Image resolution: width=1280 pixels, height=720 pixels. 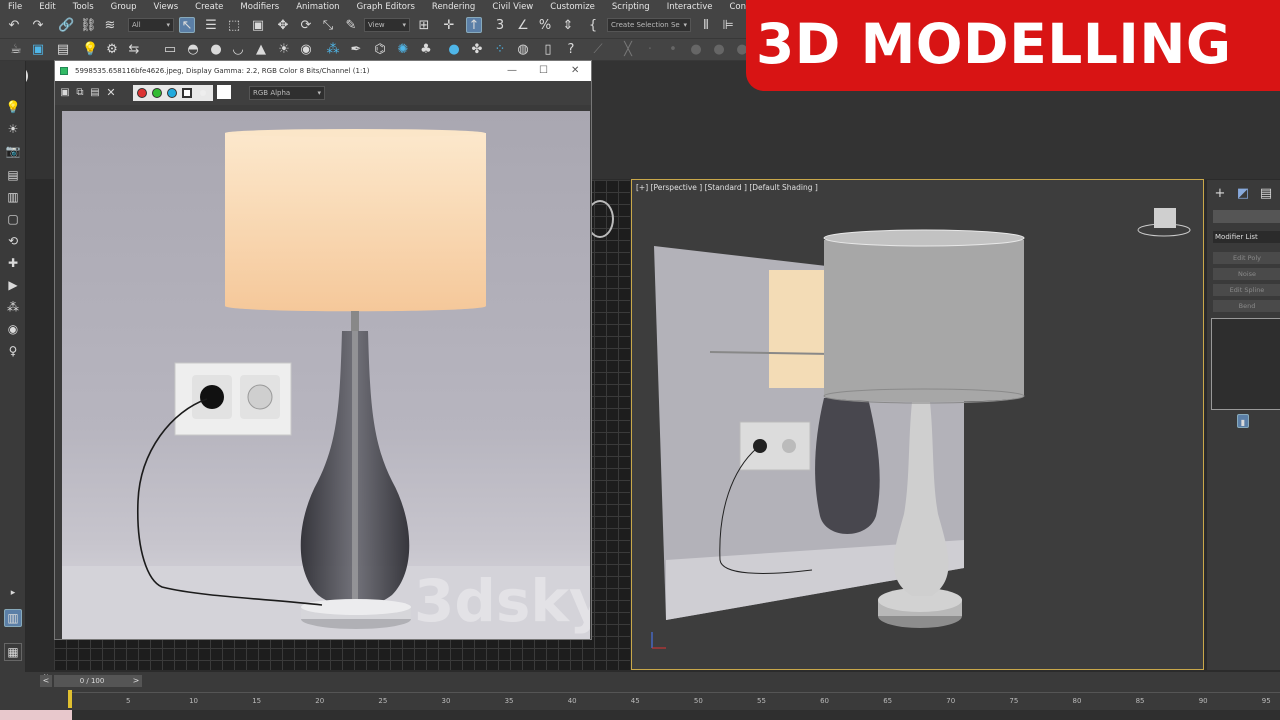 I want to click on copy-image-icon: ⧉, so click(x=80, y=93).